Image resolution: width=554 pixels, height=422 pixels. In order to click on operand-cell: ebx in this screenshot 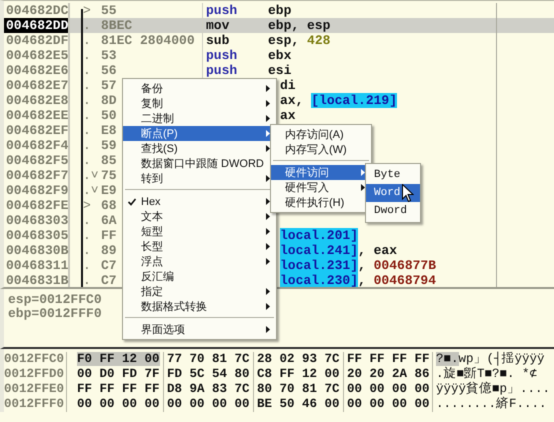, I will do `click(280, 55)`.